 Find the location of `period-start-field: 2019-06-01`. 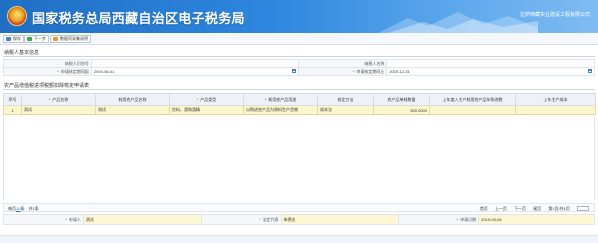

period-start-field: 2019-06-01 is located at coordinates (195, 71).